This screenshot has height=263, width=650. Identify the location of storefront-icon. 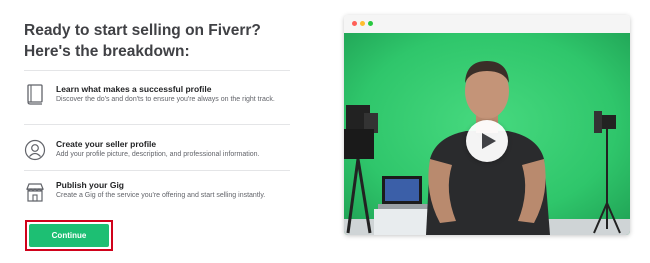
(35, 192).